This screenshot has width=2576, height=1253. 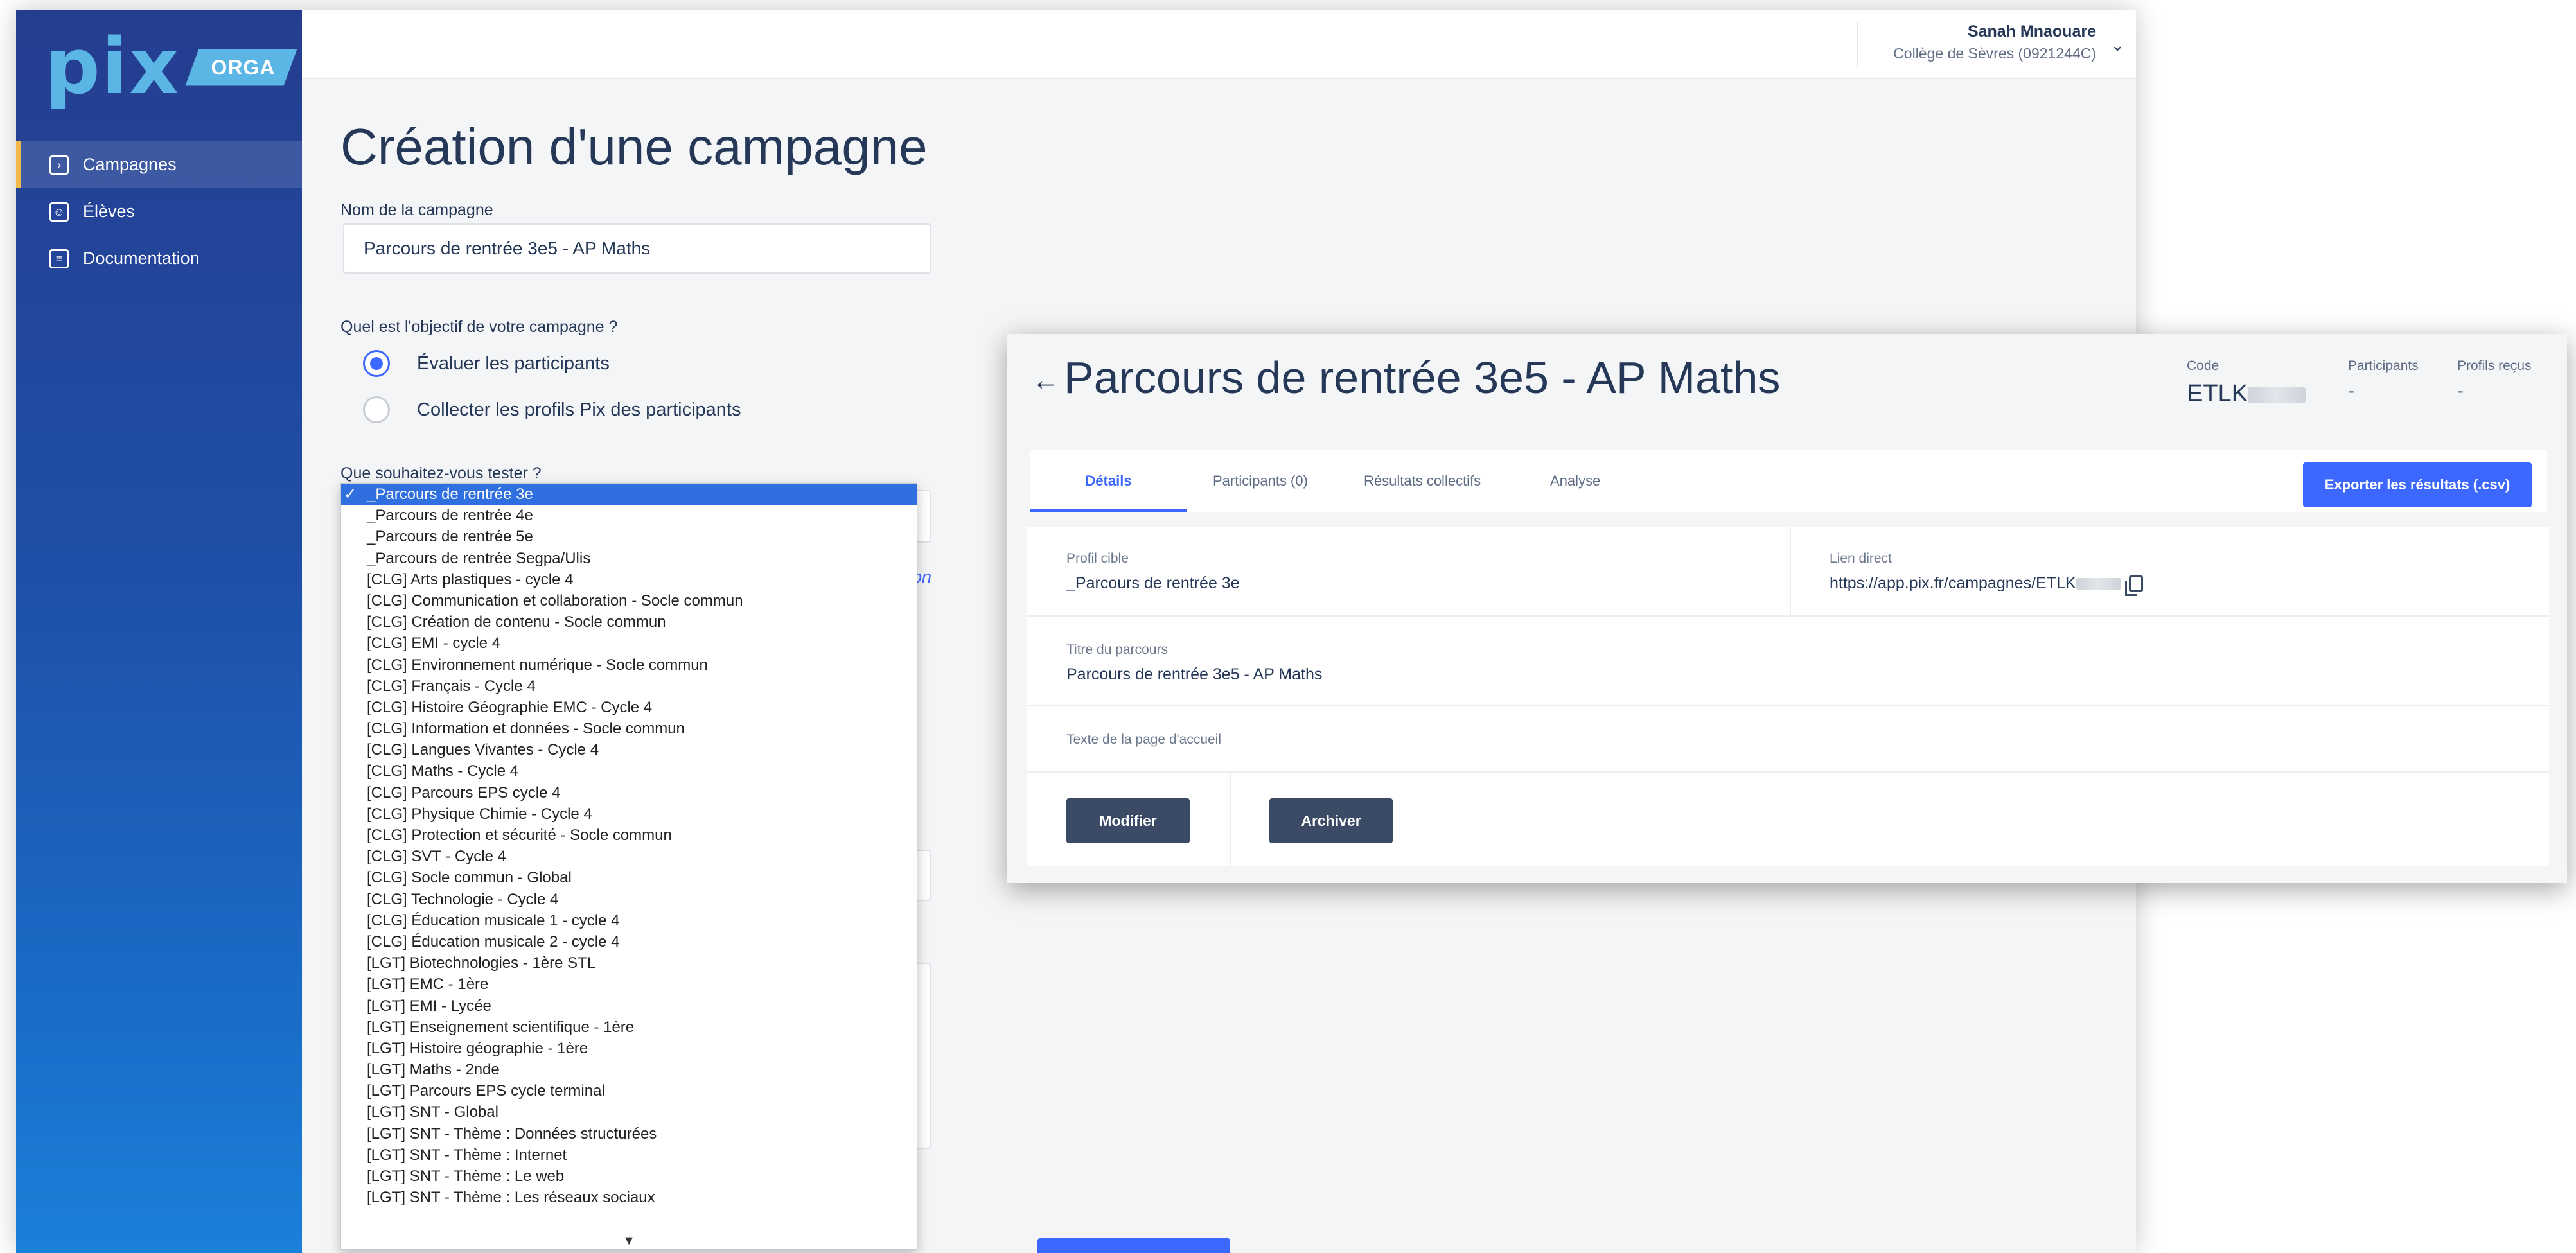 I want to click on dropdown-option-label: _Parcours de rentrée 4e, so click(x=450, y=516).